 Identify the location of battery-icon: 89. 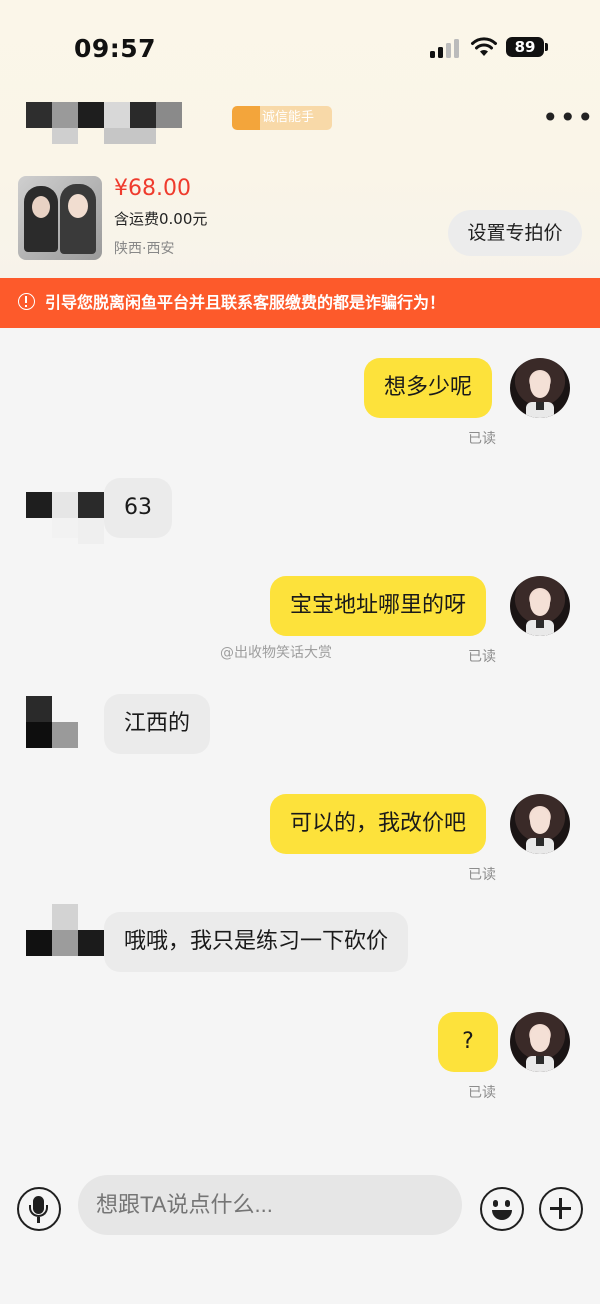
(525, 47).